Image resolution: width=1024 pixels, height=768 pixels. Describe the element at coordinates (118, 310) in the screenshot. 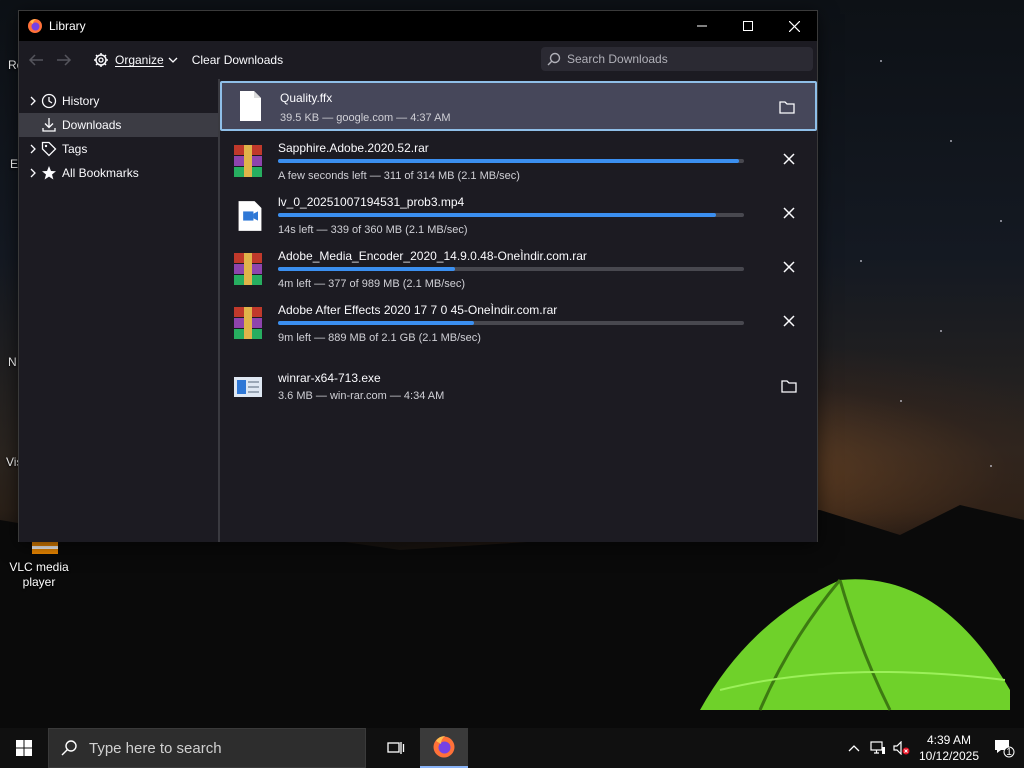

I see `library-sidebar: History Downloads Tags All Bookmarks` at that location.